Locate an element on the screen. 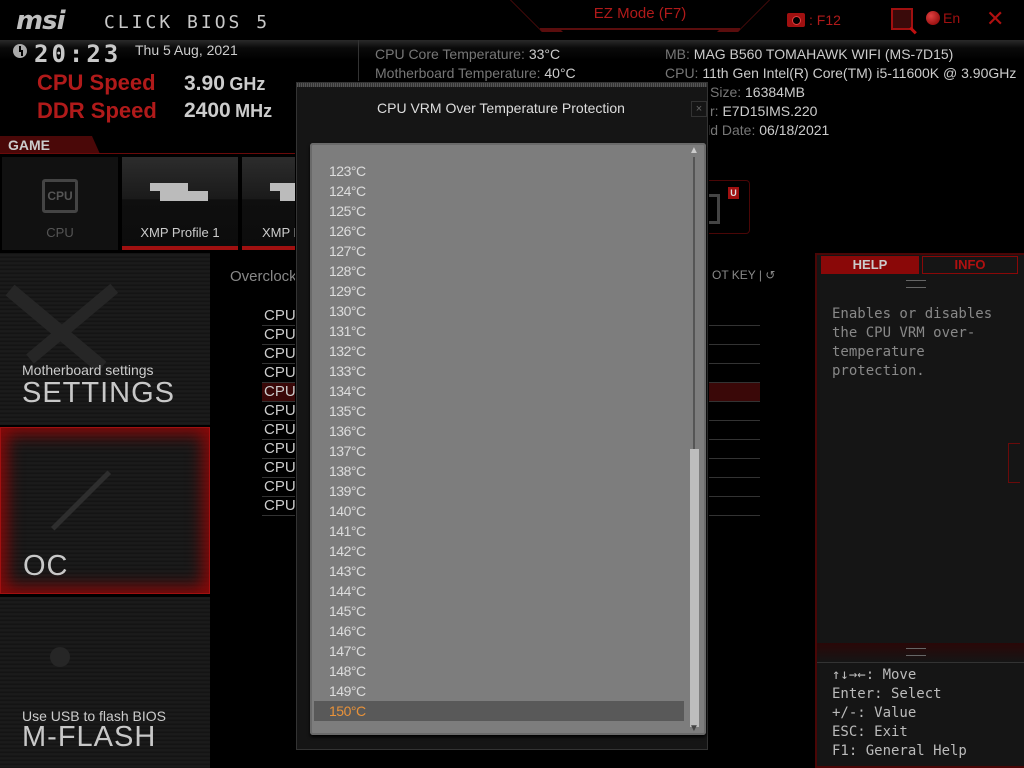  option-item: 127°C is located at coordinates (499, 251).